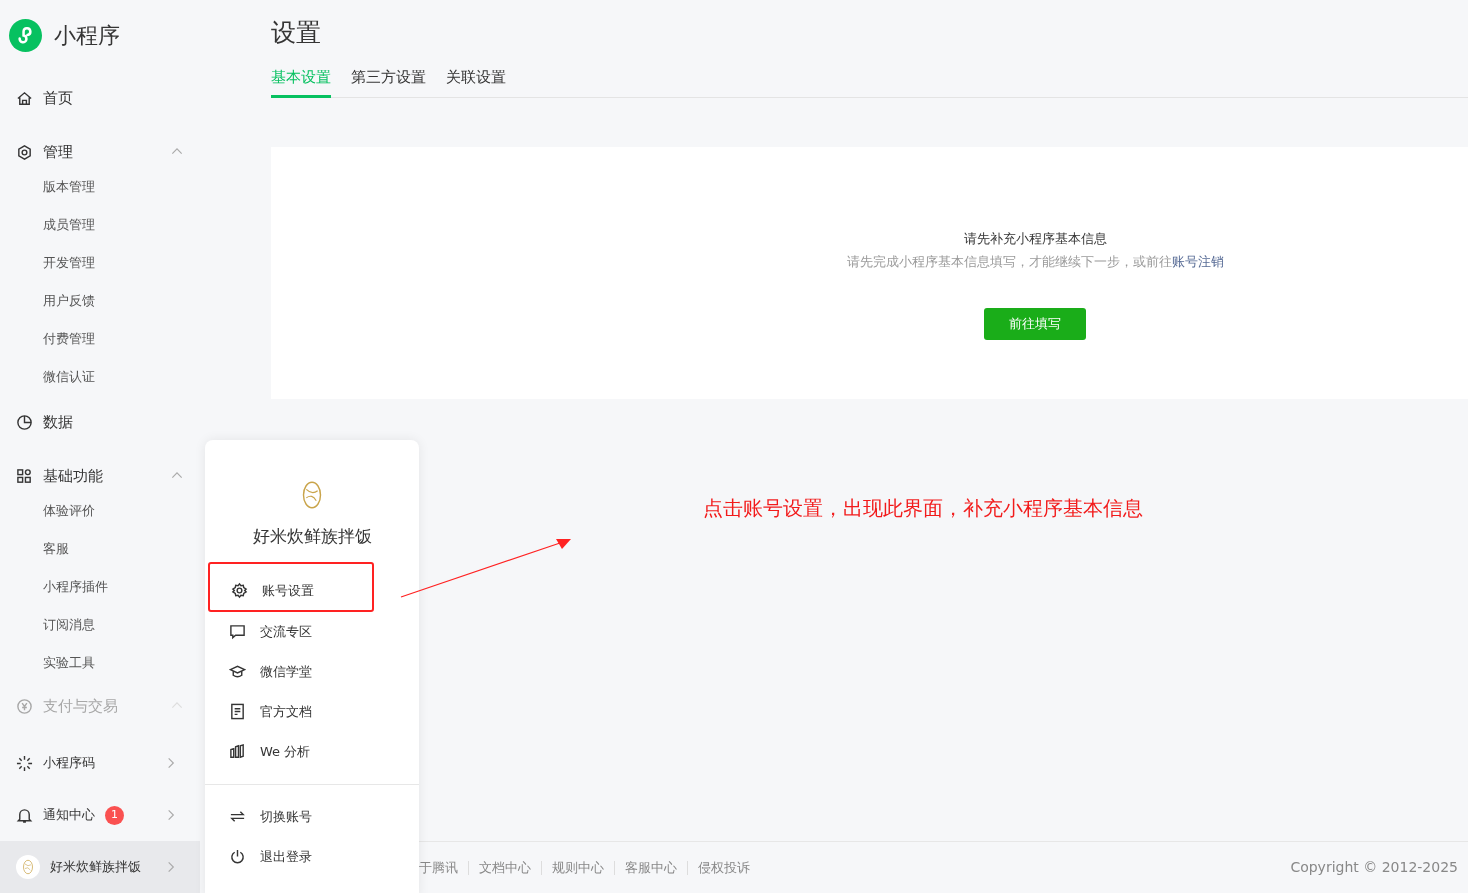 The height and width of the screenshot is (893, 1468). What do you see at coordinates (24, 98) in the screenshot?
I see `home-icon` at bounding box center [24, 98].